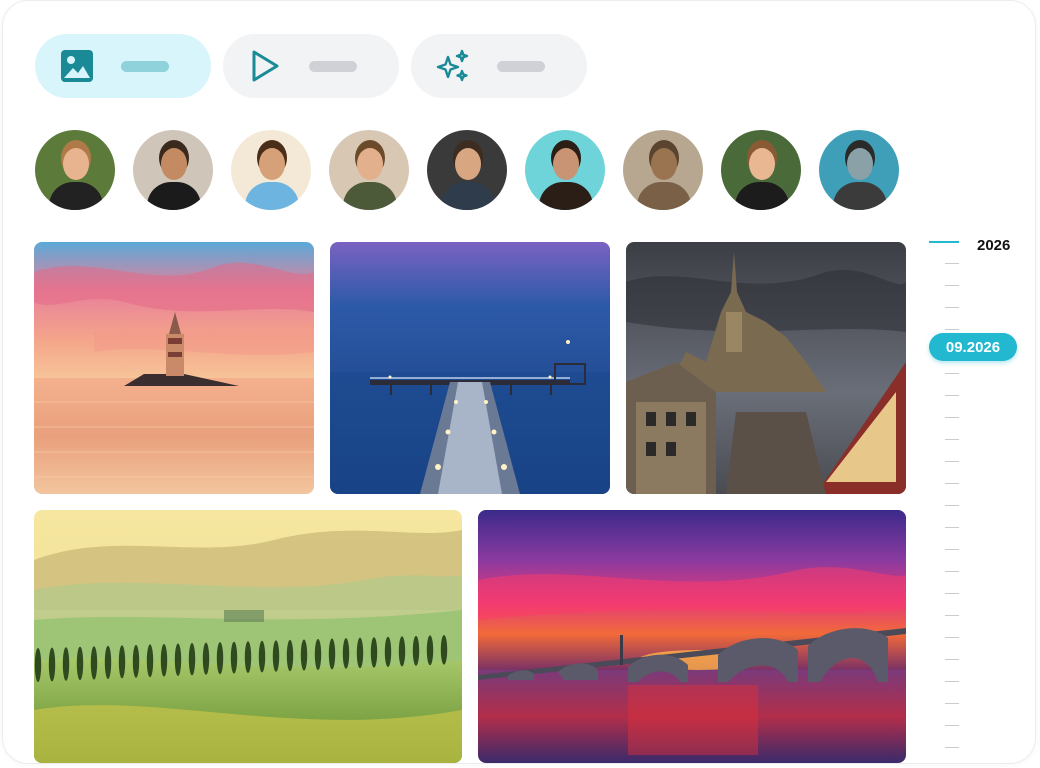  I want to click on photo-pier-night, so click(470, 368).